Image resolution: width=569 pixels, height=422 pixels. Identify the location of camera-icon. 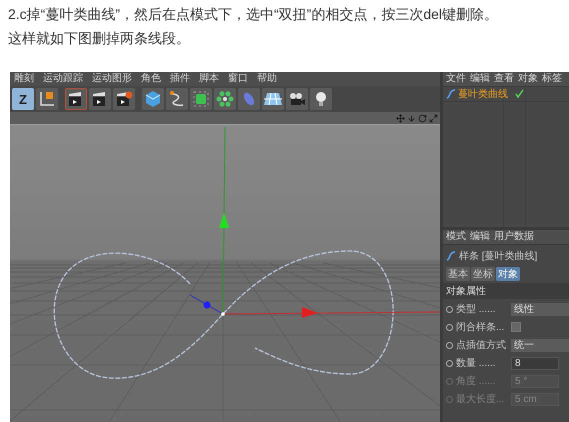
(297, 99).